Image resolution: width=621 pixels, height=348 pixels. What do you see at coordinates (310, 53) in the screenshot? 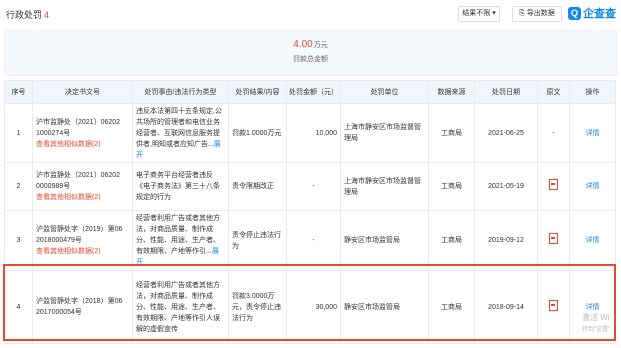
I see `penalty-summary: 4.00万元 罚款总金额` at bounding box center [310, 53].